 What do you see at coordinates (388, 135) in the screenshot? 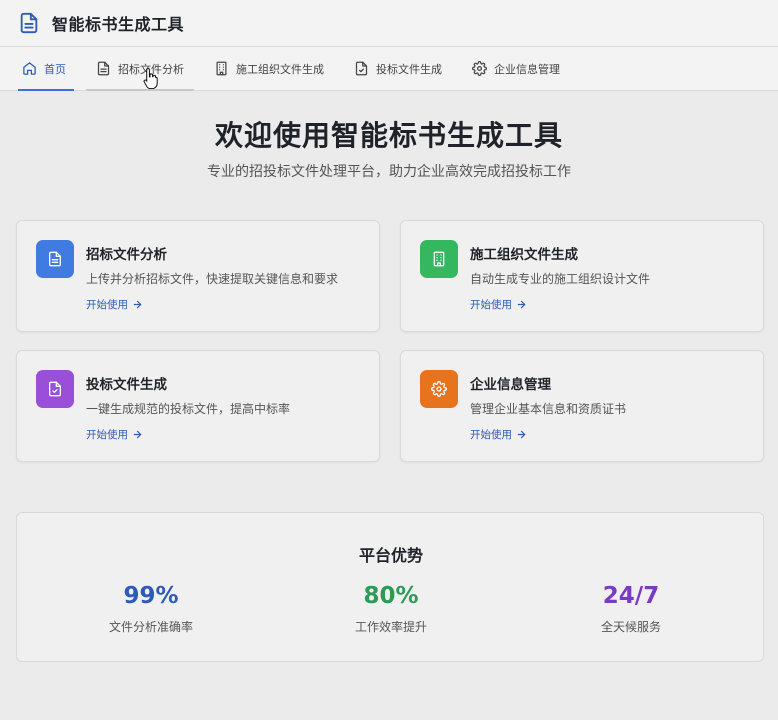
I see `page-title: 欢迎使用智能标书生成工具` at bounding box center [388, 135].